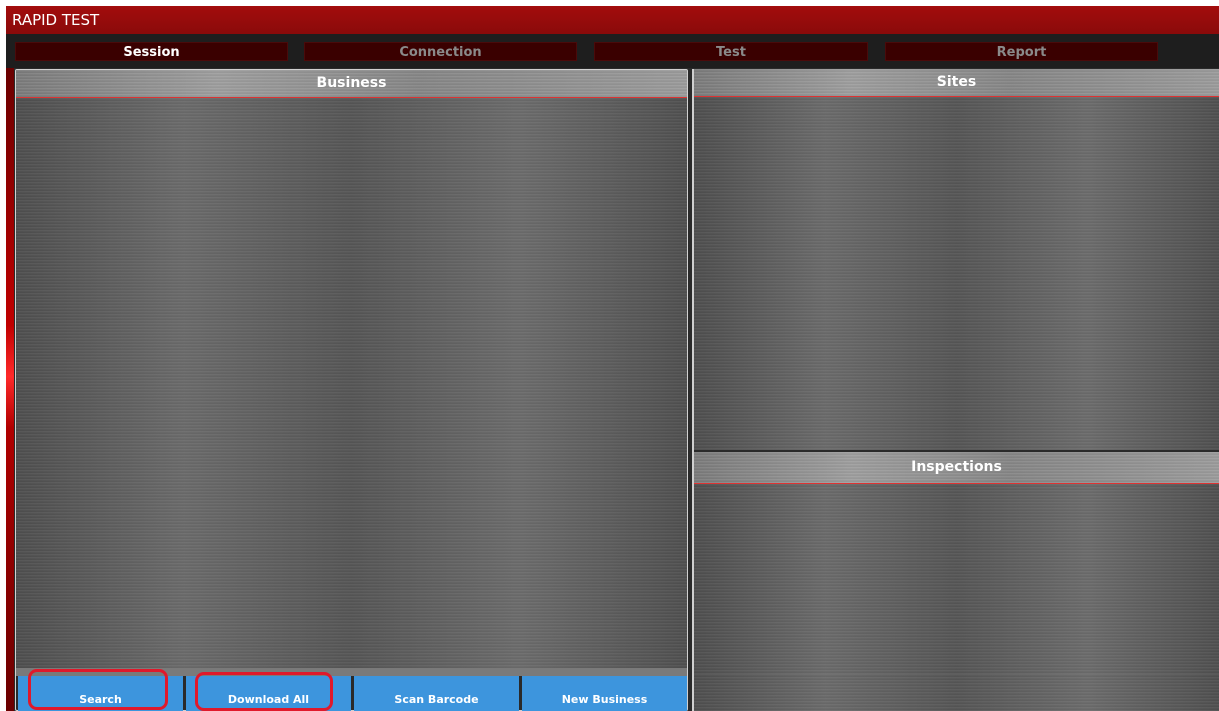  Describe the element at coordinates (10, 389) in the screenshot. I see `left-accent-bar` at that location.